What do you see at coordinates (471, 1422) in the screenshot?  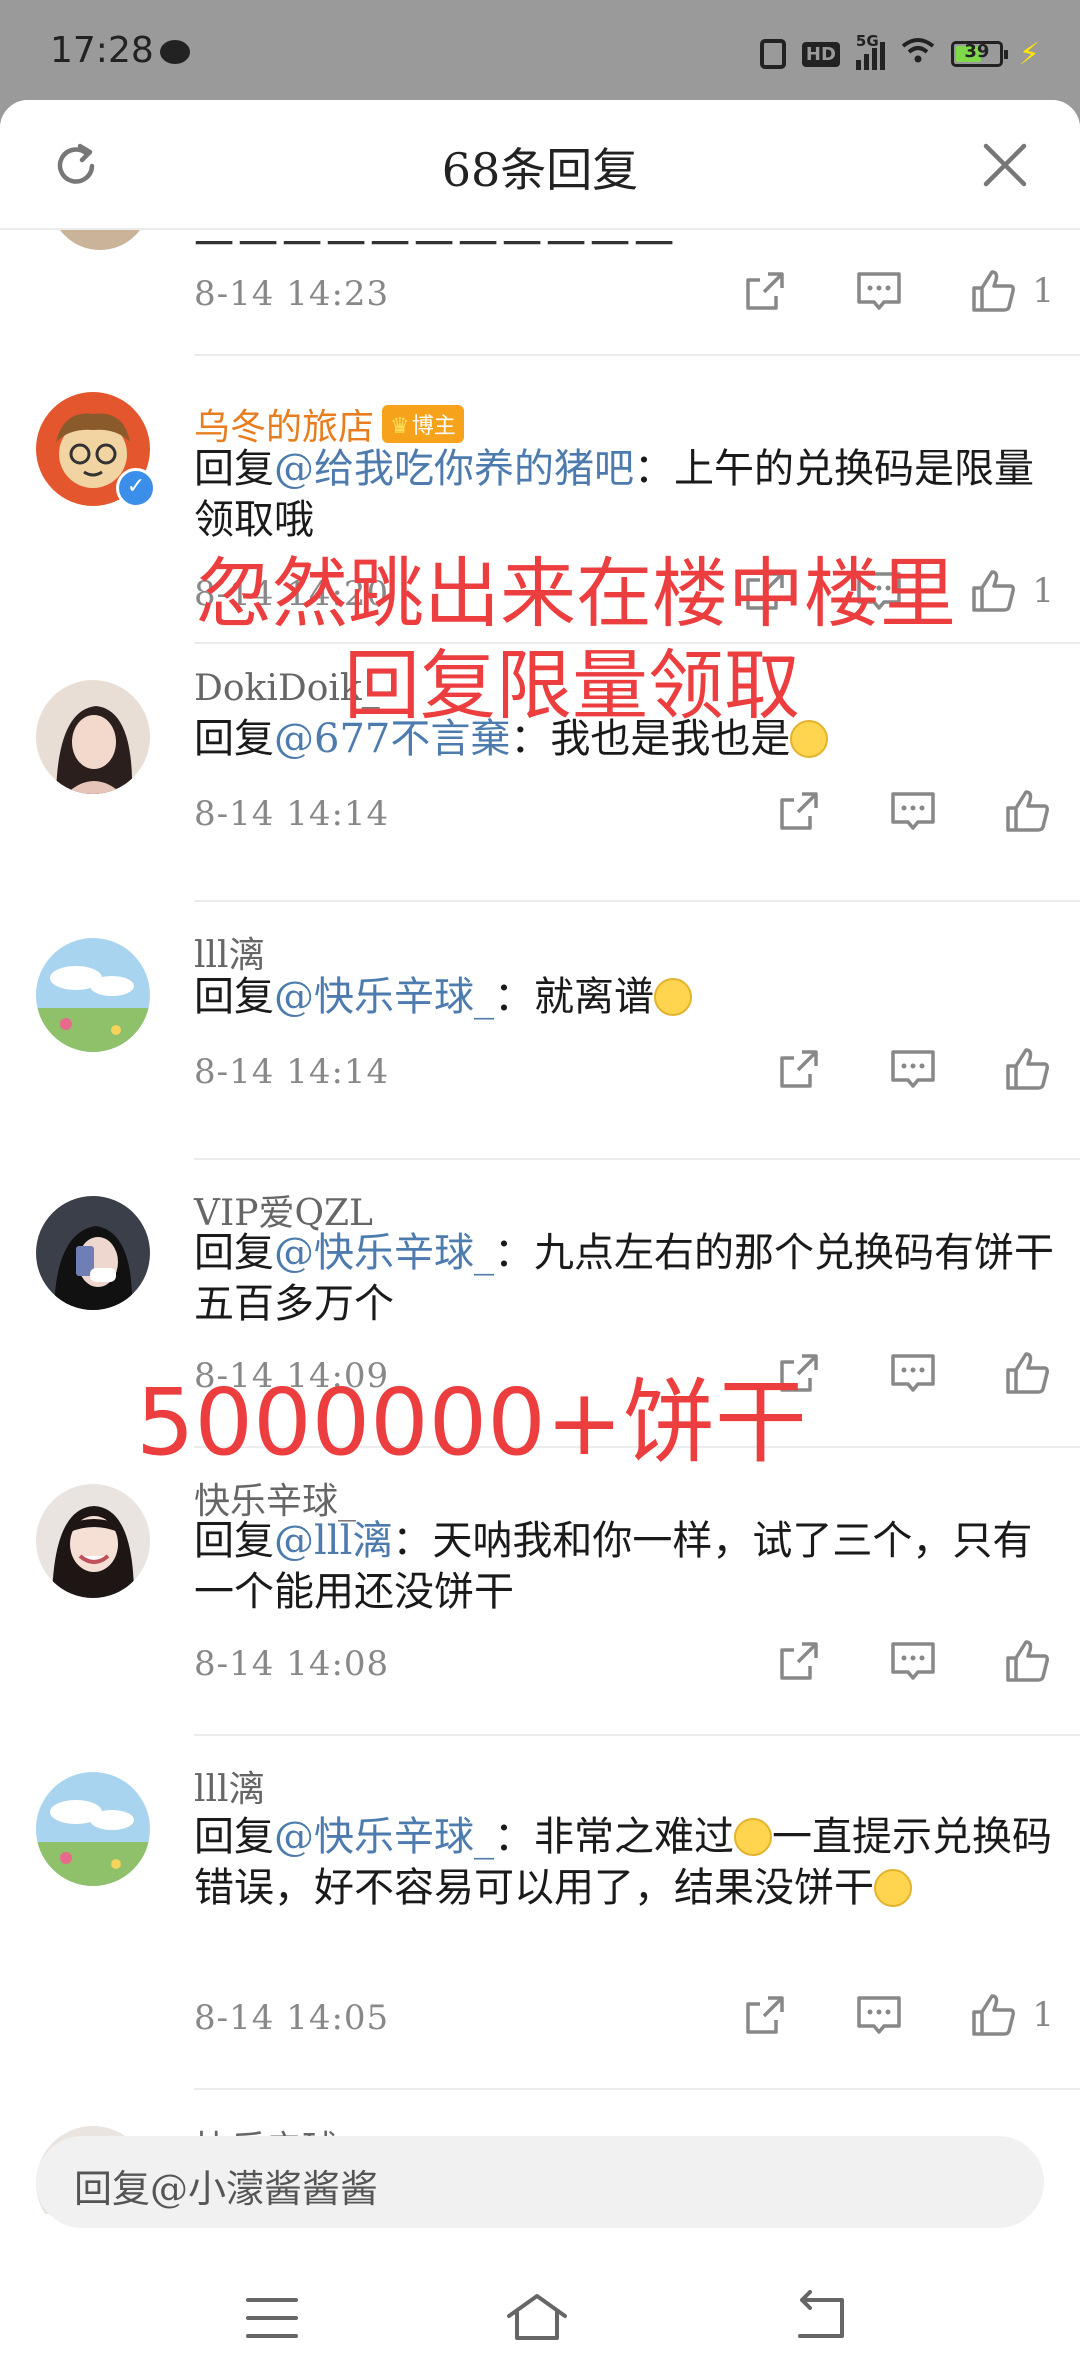 I see `overlay-annotation: 5000000+饼干` at bounding box center [471, 1422].